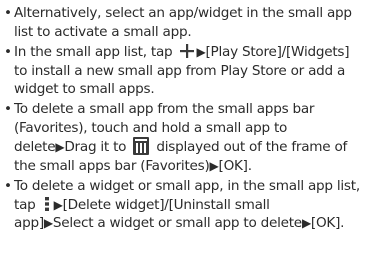 The image size is (380, 259). Describe the element at coordinates (103, 31) in the screenshot. I see `text-line: list to activate a small app.` at that location.